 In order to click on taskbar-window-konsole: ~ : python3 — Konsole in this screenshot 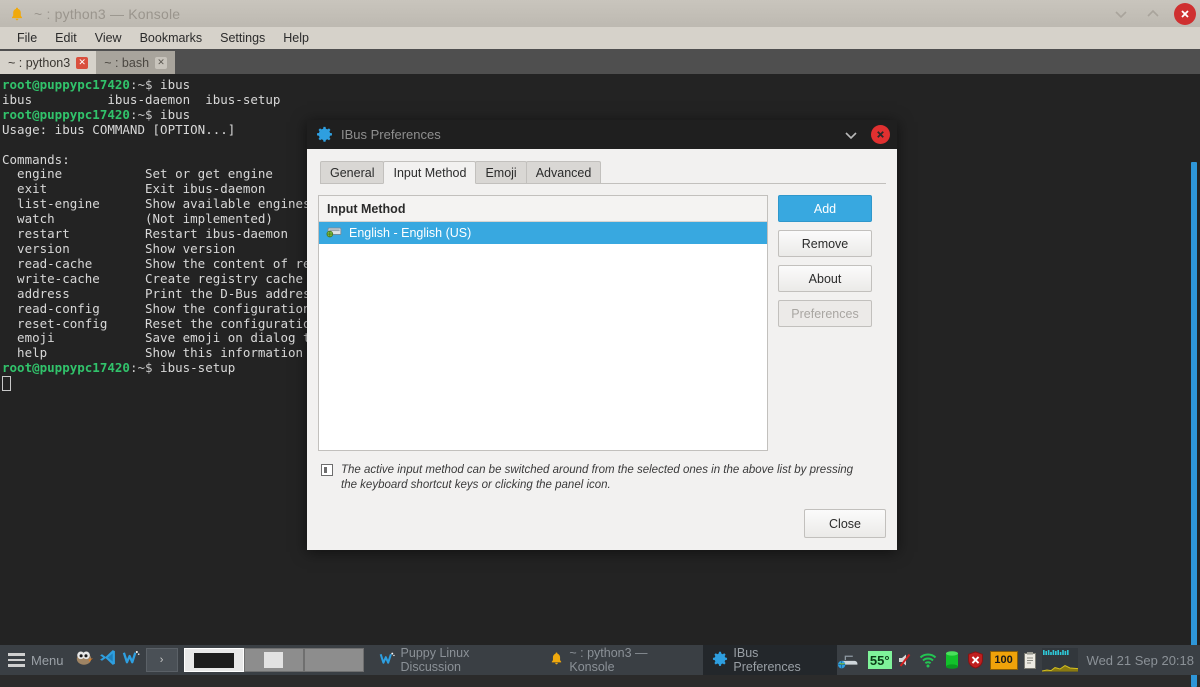, I will do `click(621, 660)`.